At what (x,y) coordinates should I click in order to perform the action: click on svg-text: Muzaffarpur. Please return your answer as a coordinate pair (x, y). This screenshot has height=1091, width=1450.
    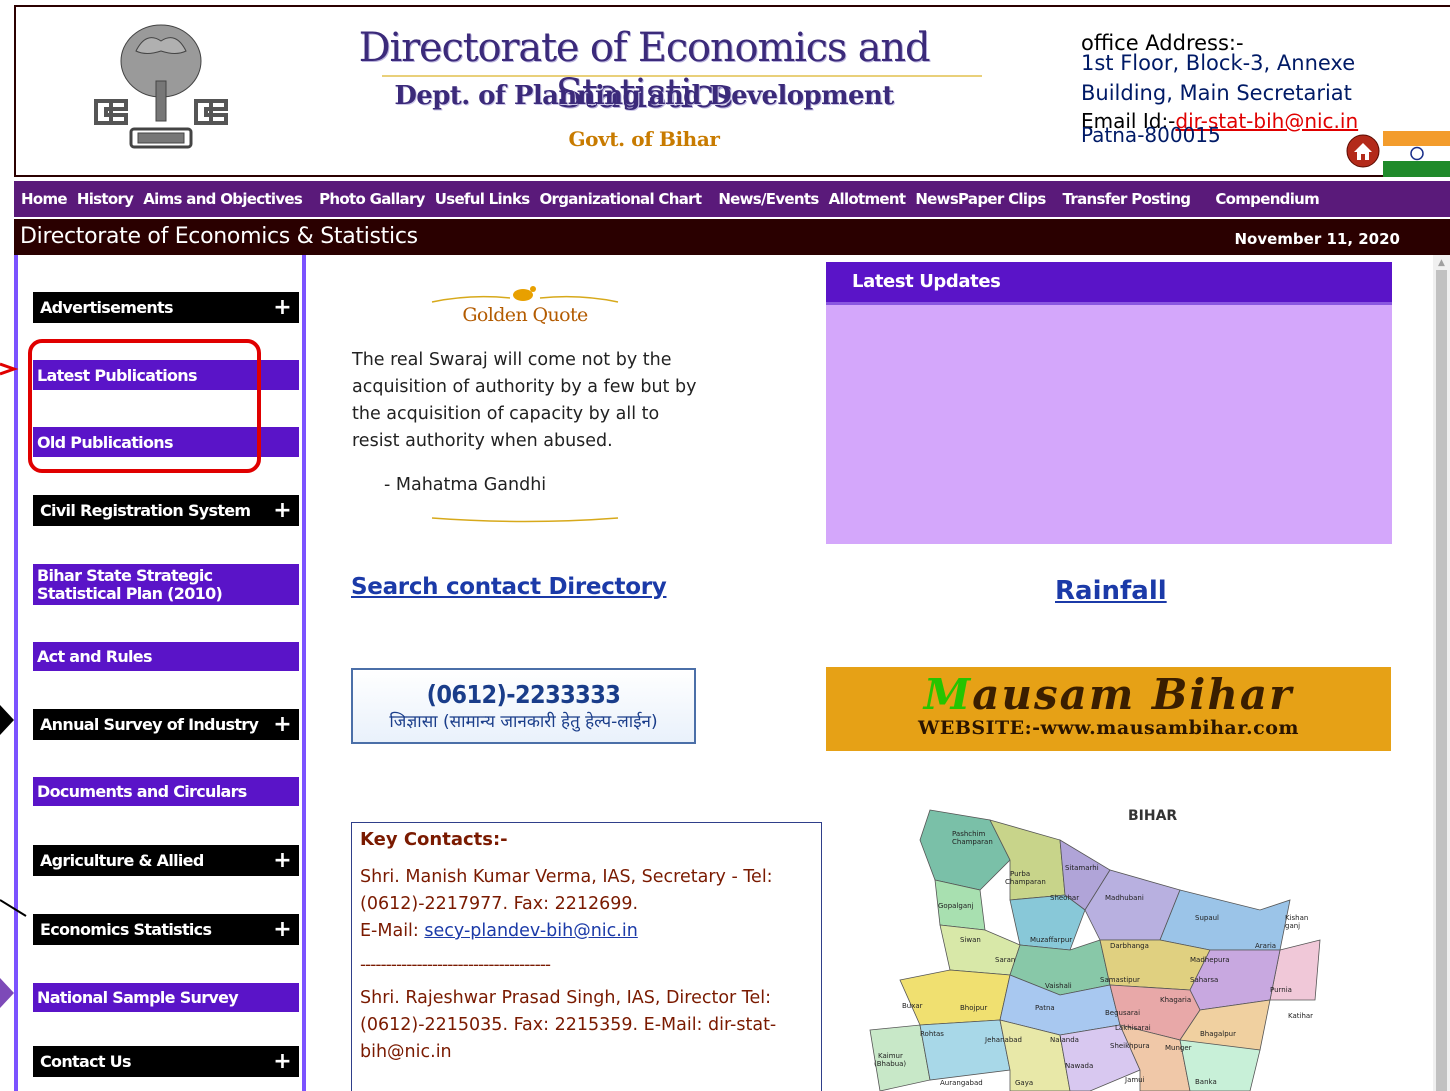
    Looking at the image, I should click on (1051, 940).